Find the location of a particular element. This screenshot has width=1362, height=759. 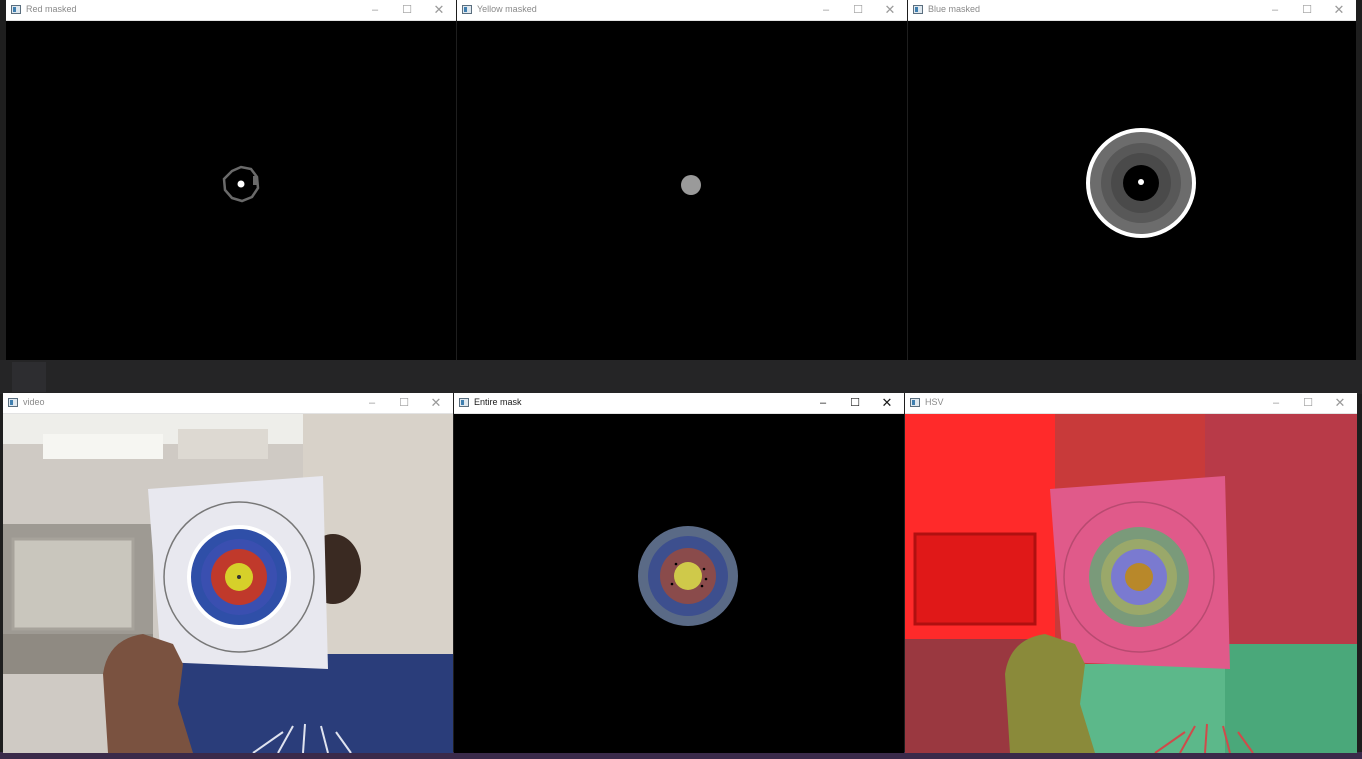

camera-frame is located at coordinates (228, 583).